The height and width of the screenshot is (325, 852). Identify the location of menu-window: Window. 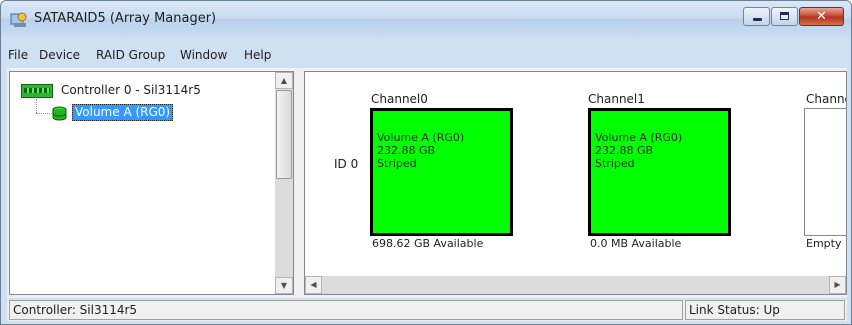
(203, 55).